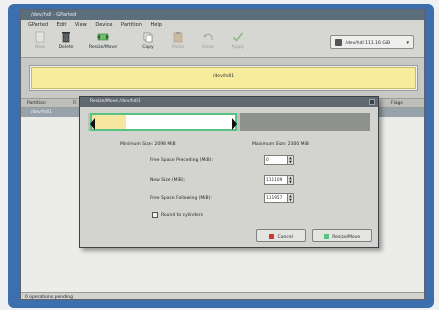 The image size is (439, 310). I want to click on disk-graphic-label: /dev/hdl1, so click(223, 76).